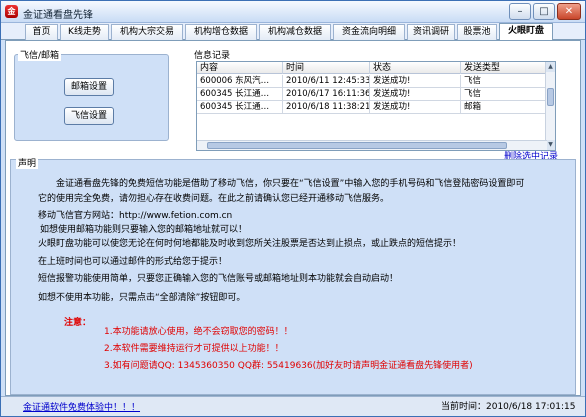 The image size is (586, 417). What do you see at coordinates (81, 406) in the screenshot?
I see `free-trial-link: 金证通软件免费体验中！！！` at bounding box center [81, 406].